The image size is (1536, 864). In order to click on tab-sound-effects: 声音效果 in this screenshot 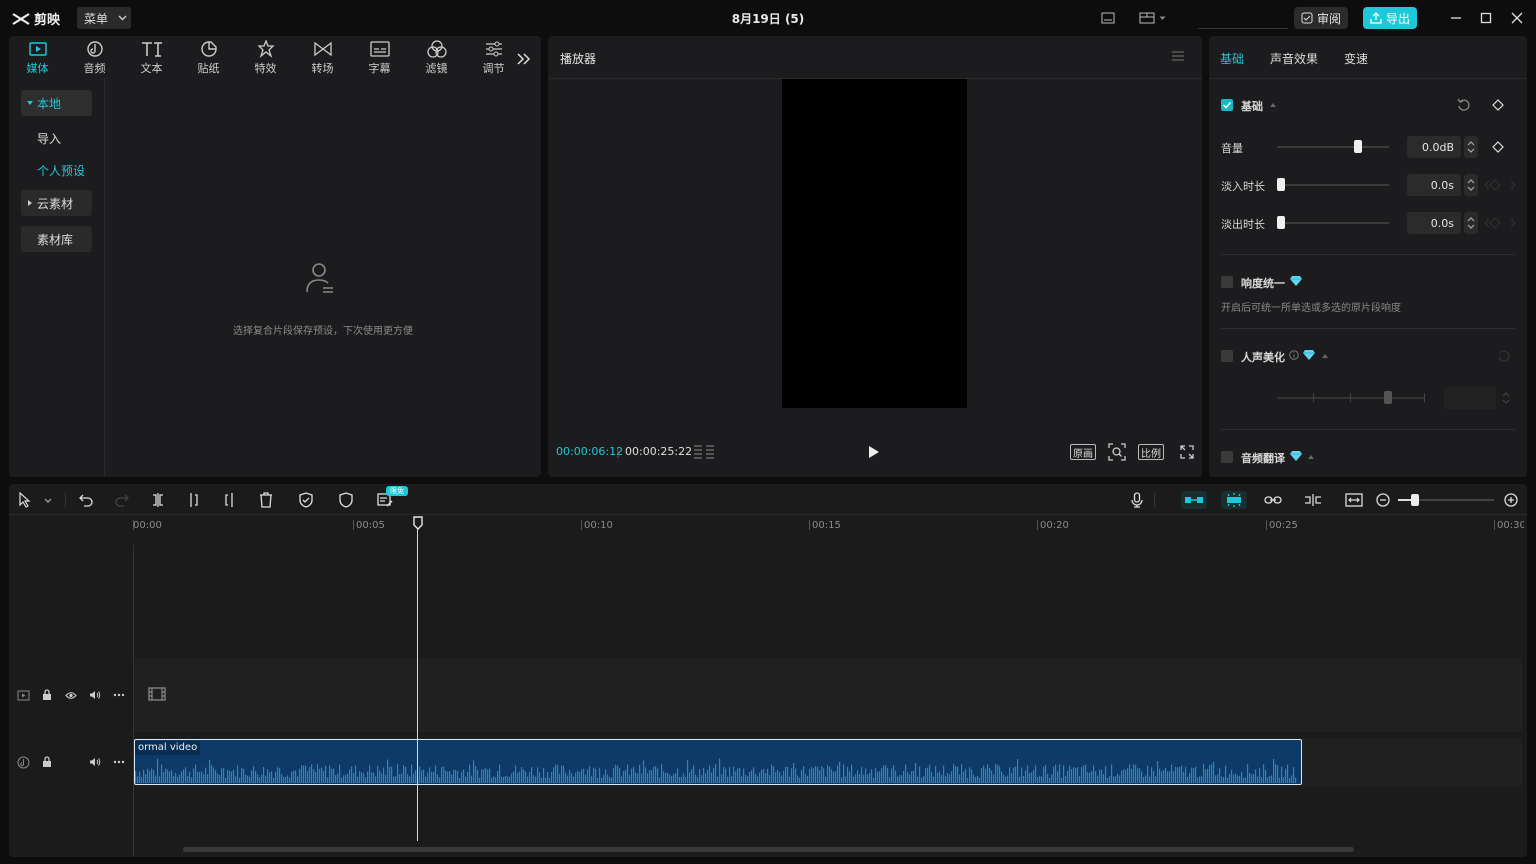, I will do `click(1294, 58)`.